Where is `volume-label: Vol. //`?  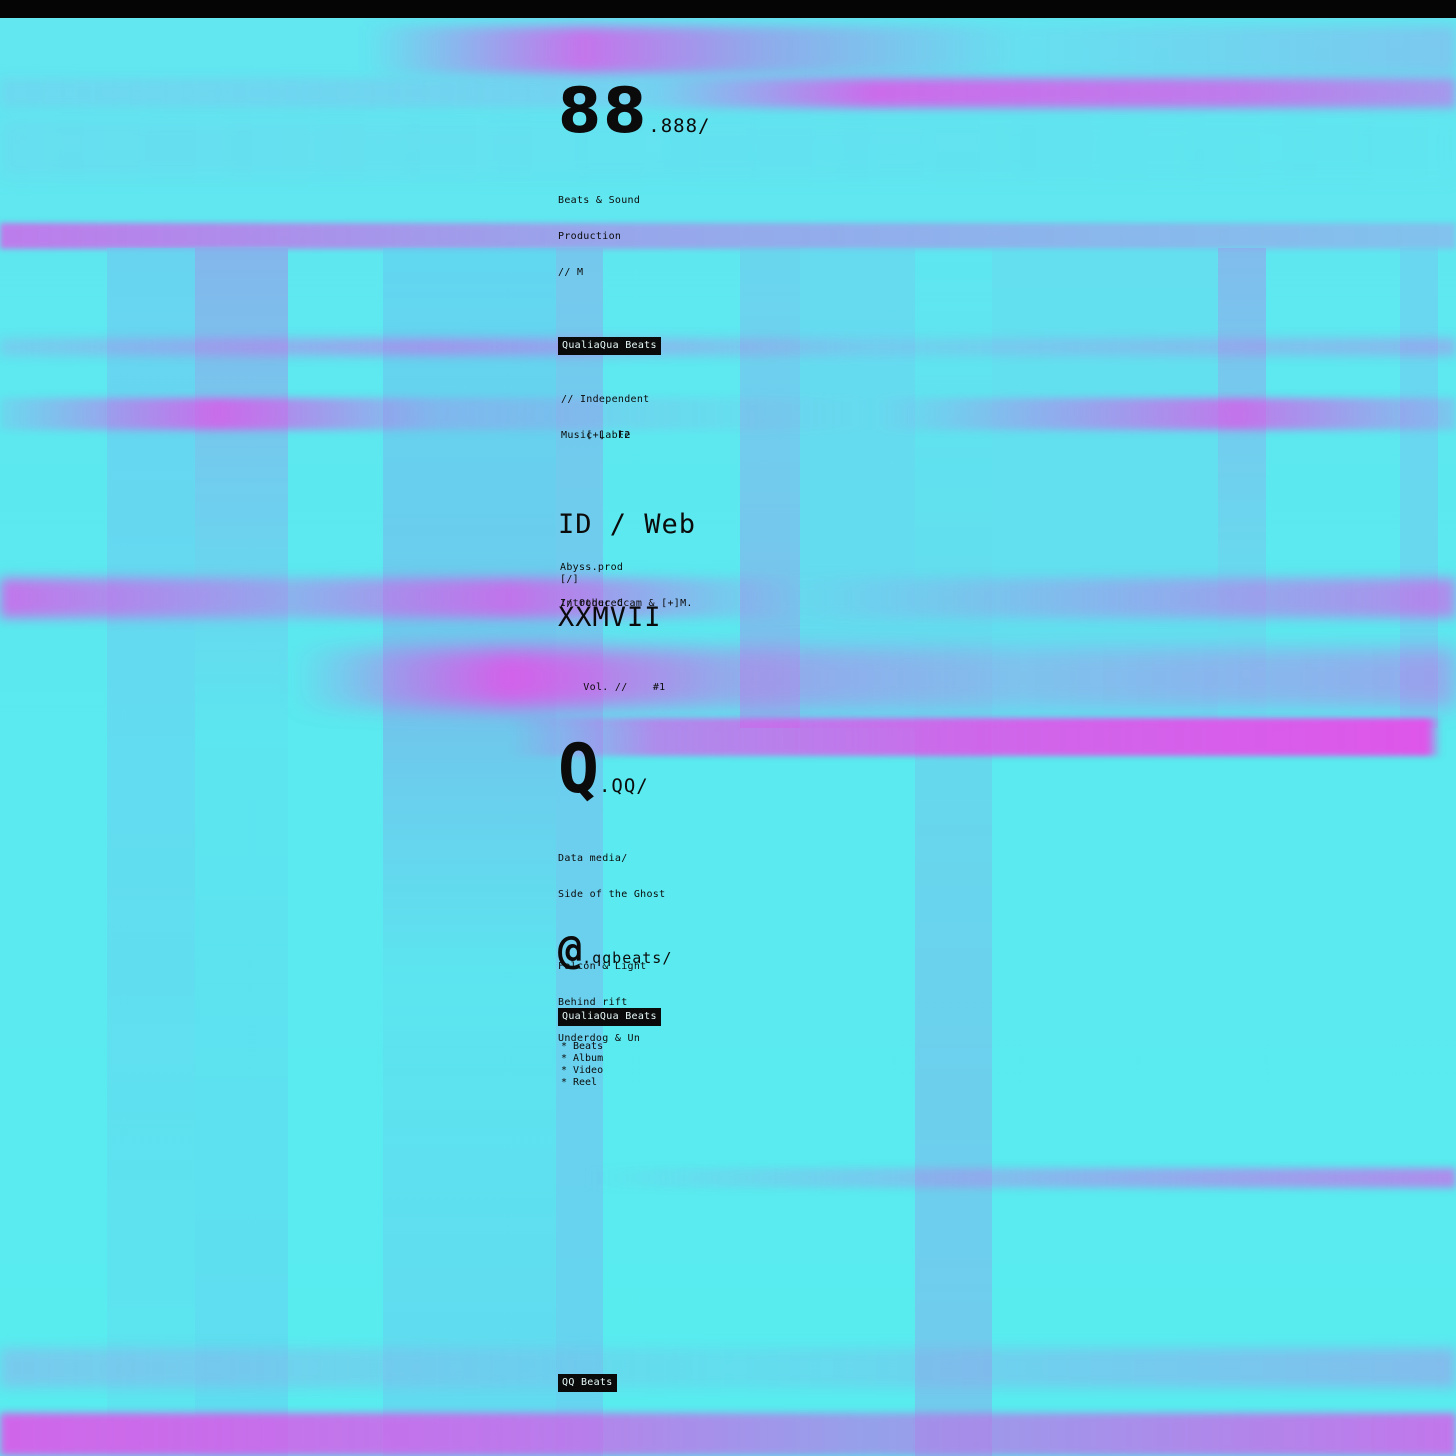
volume-label: Vol. // is located at coordinates (605, 687).